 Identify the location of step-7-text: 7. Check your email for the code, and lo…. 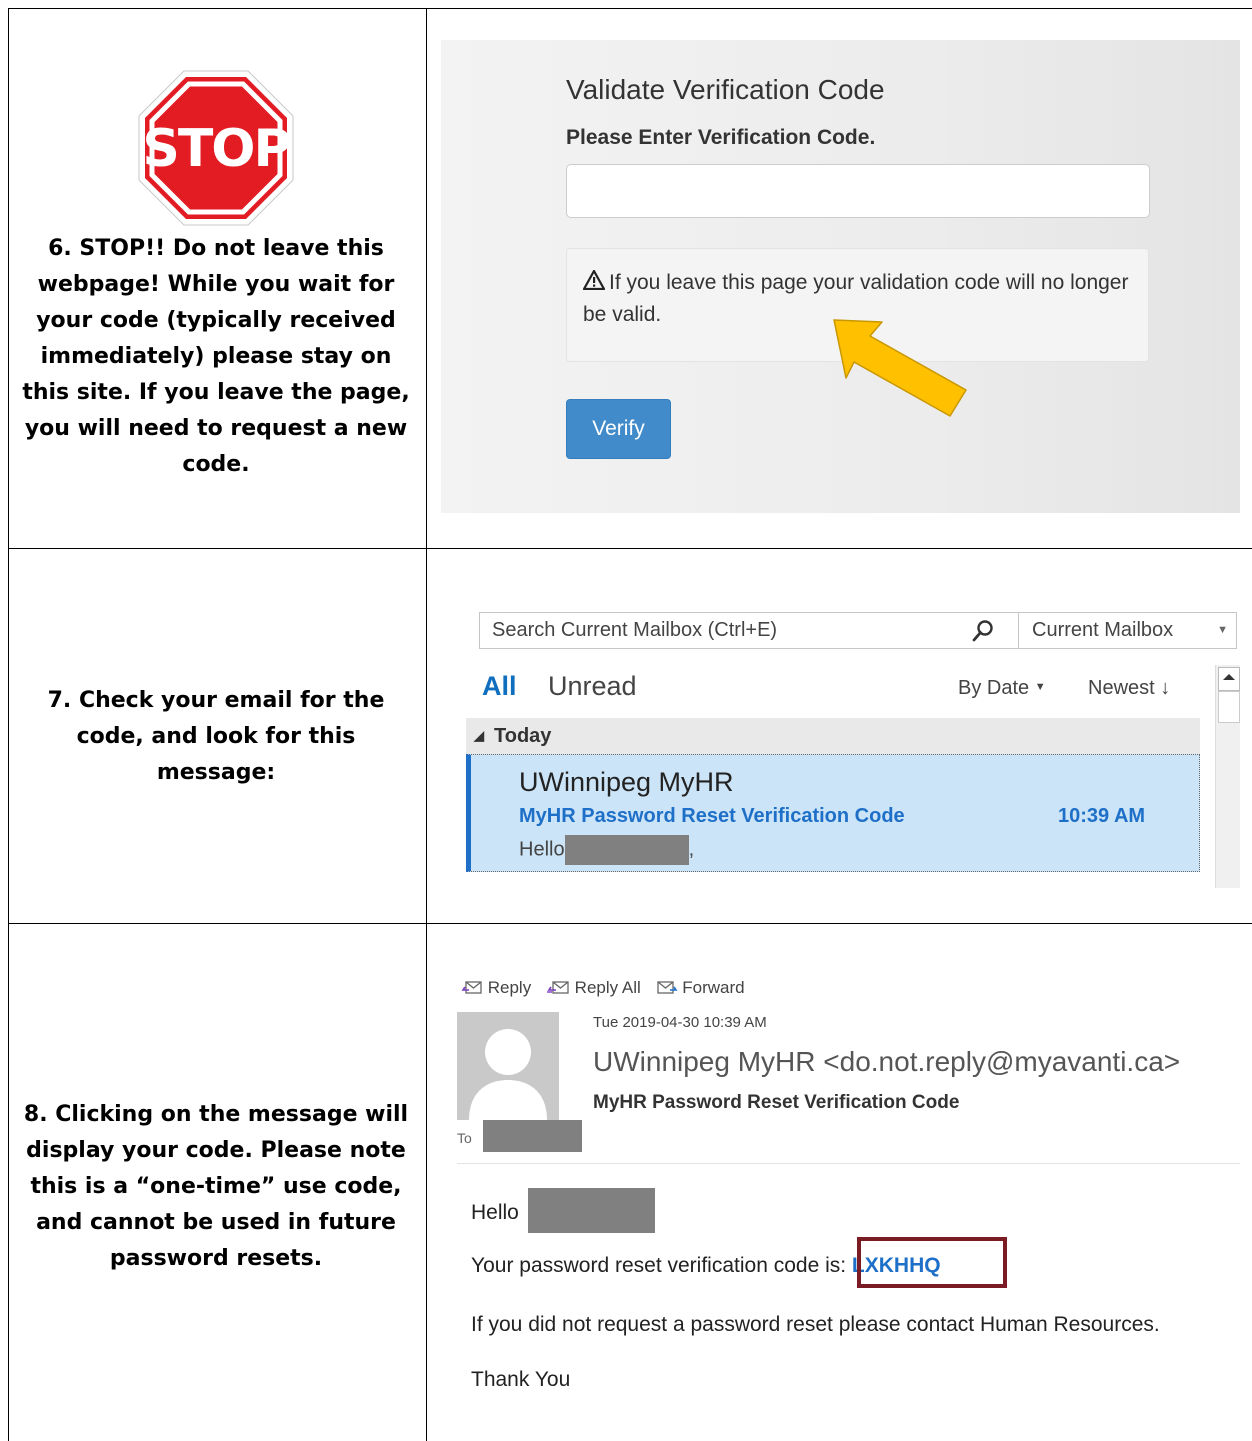
(216, 736).